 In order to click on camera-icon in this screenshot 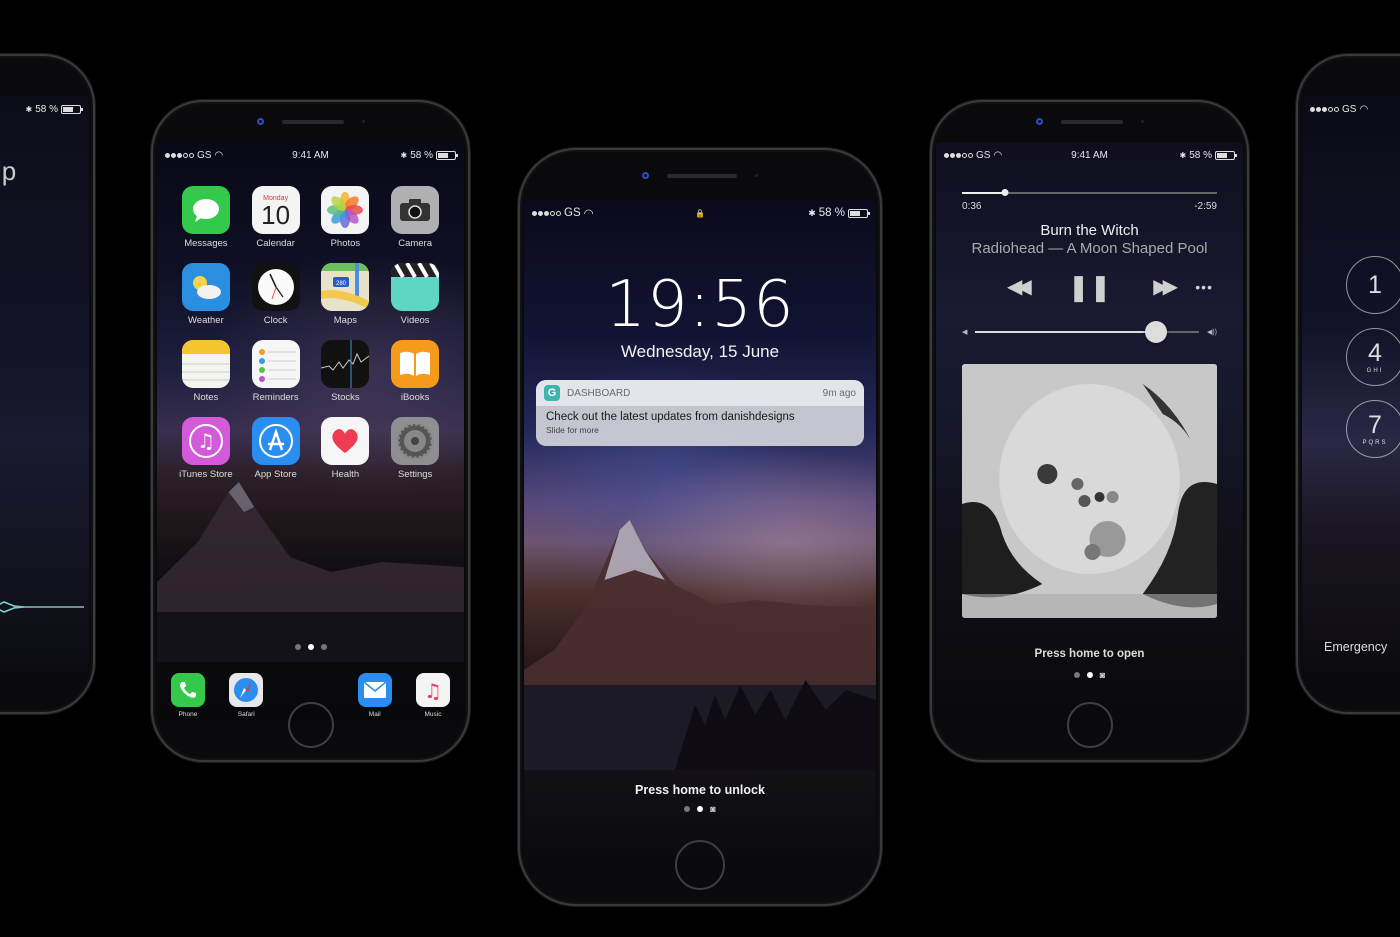, I will do `click(415, 210)`.